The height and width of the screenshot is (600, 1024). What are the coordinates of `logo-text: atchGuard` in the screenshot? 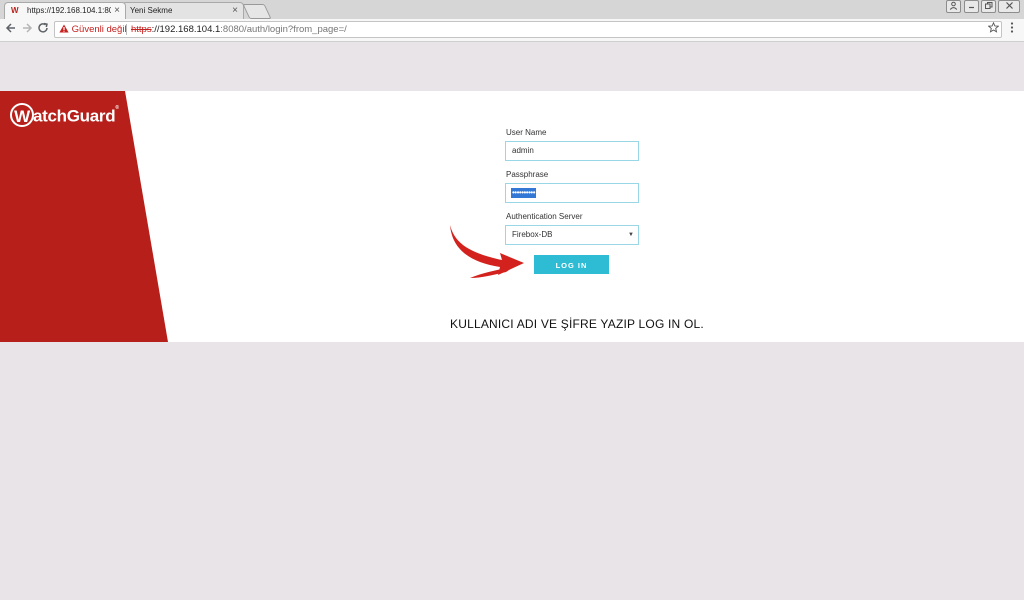 It's located at (74, 116).